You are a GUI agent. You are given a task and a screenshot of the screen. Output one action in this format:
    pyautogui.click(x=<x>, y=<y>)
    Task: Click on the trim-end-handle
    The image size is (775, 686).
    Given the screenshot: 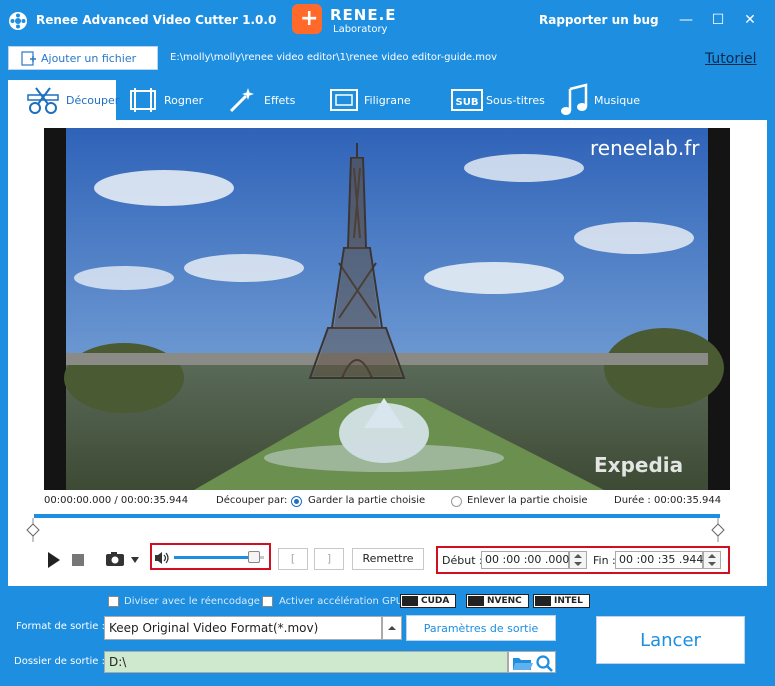 What is the action you would take?
    pyautogui.click(x=718, y=530)
    